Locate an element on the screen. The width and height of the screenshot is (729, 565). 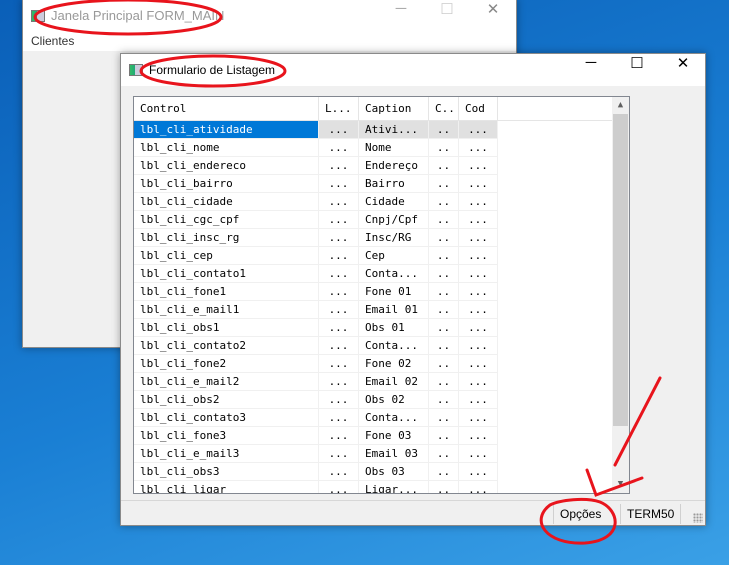
cell-control: lbl_cli_e_mail2 is located at coordinates (226, 382).